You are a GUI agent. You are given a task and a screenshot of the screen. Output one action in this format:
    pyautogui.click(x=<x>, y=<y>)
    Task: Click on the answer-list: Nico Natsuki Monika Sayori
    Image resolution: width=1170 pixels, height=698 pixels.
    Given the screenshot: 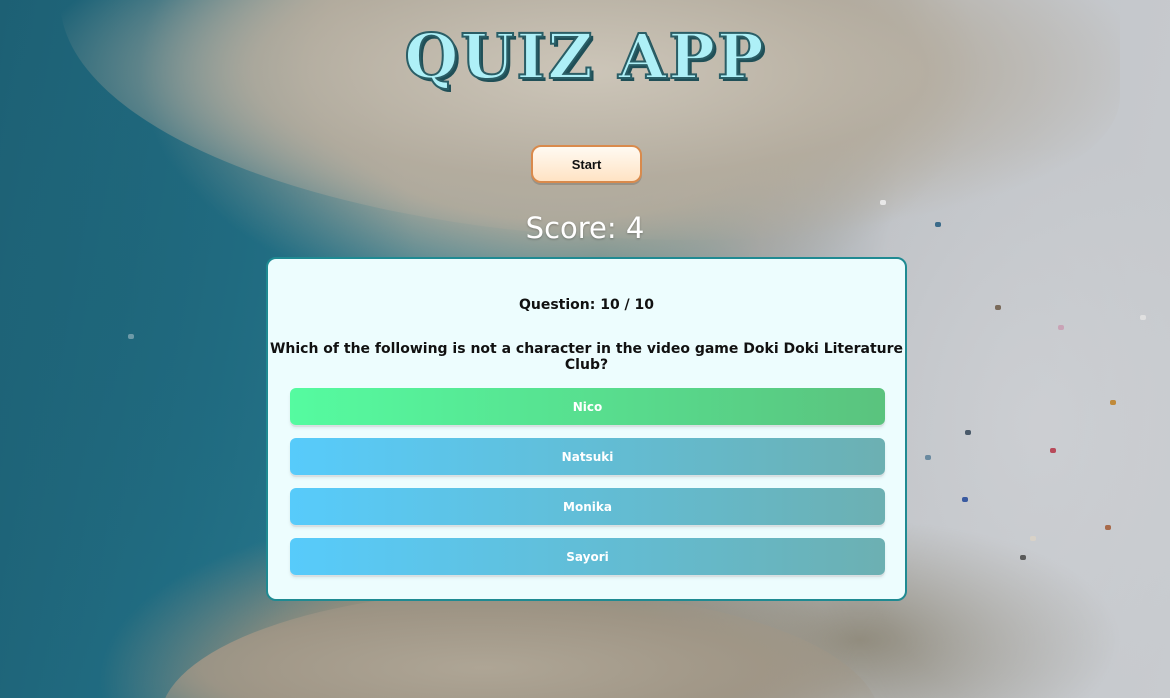 What is the action you would take?
    pyautogui.click(x=587, y=488)
    